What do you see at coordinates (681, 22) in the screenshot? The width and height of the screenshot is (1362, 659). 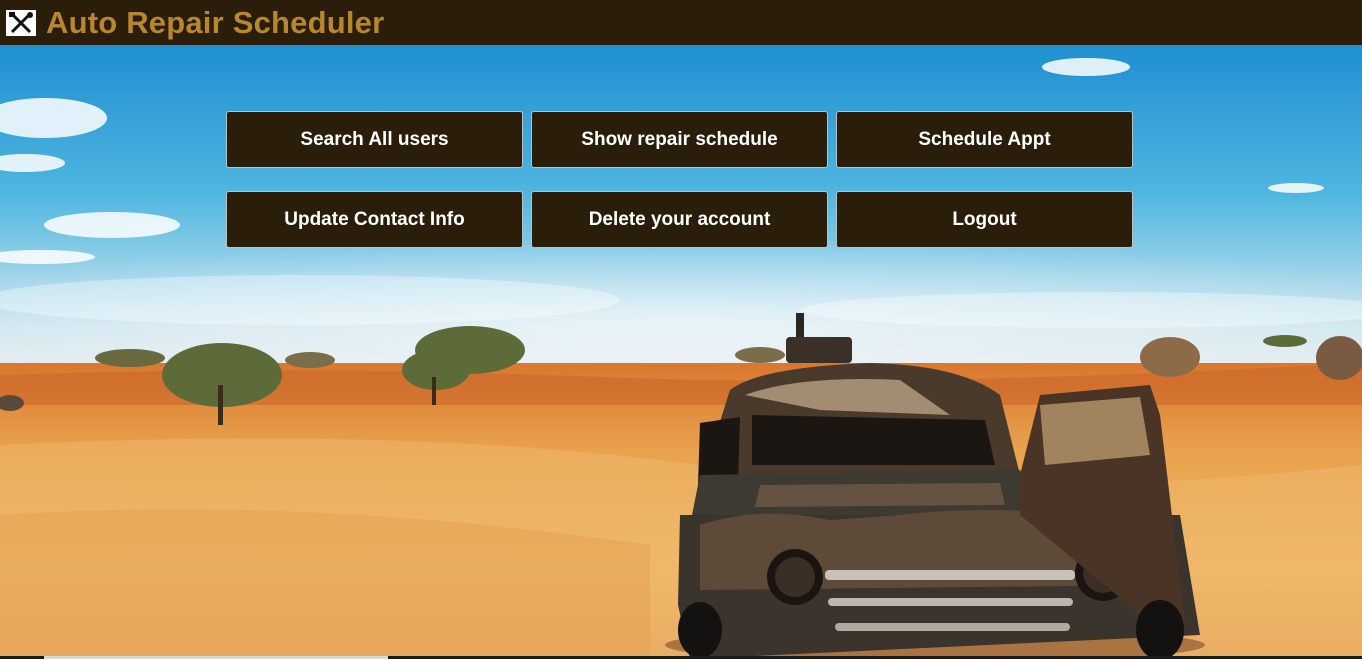 I see `app-header: Auto Repair Scheduler` at bounding box center [681, 22].